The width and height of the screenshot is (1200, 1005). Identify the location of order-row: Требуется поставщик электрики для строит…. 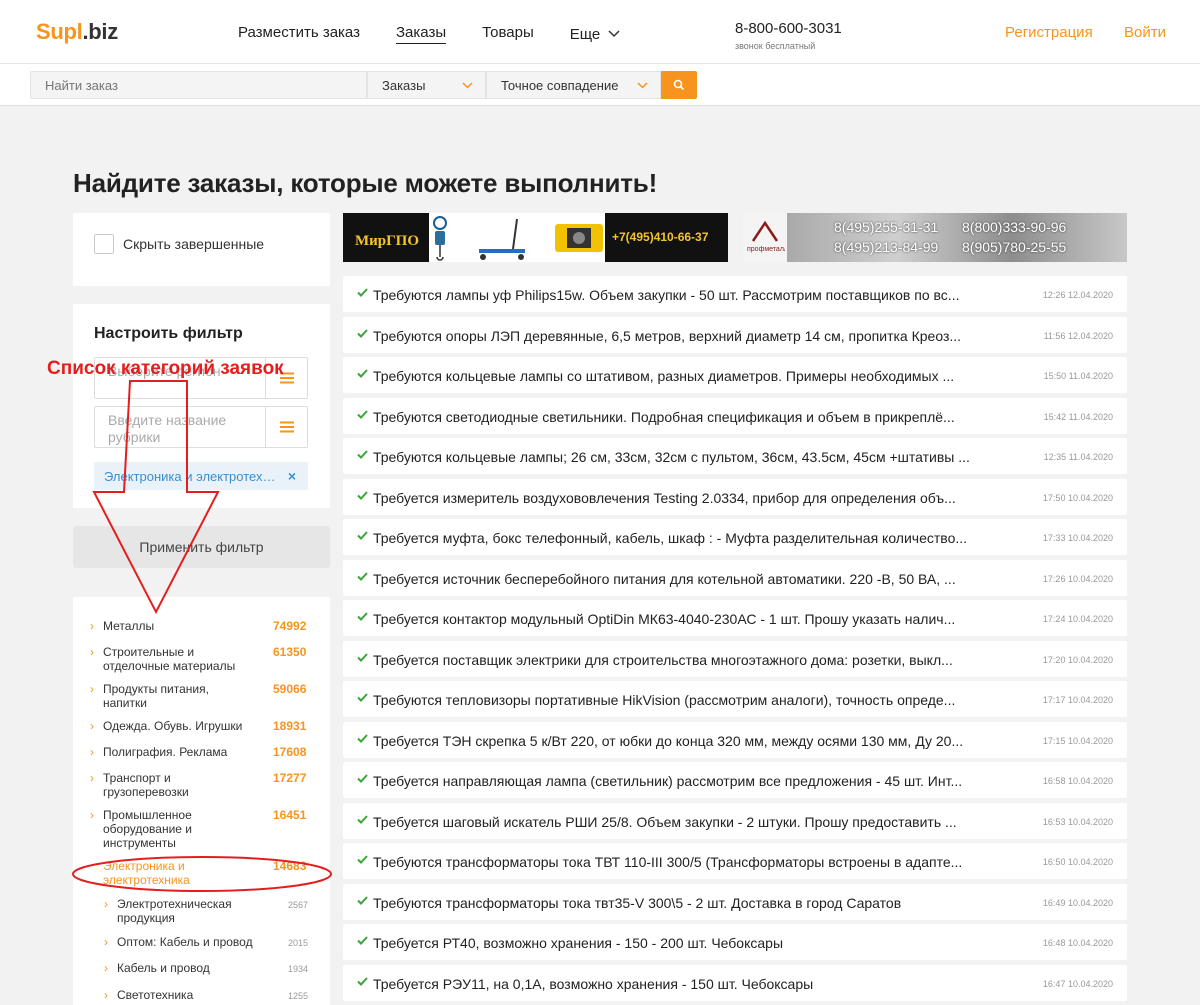
(735, 659).